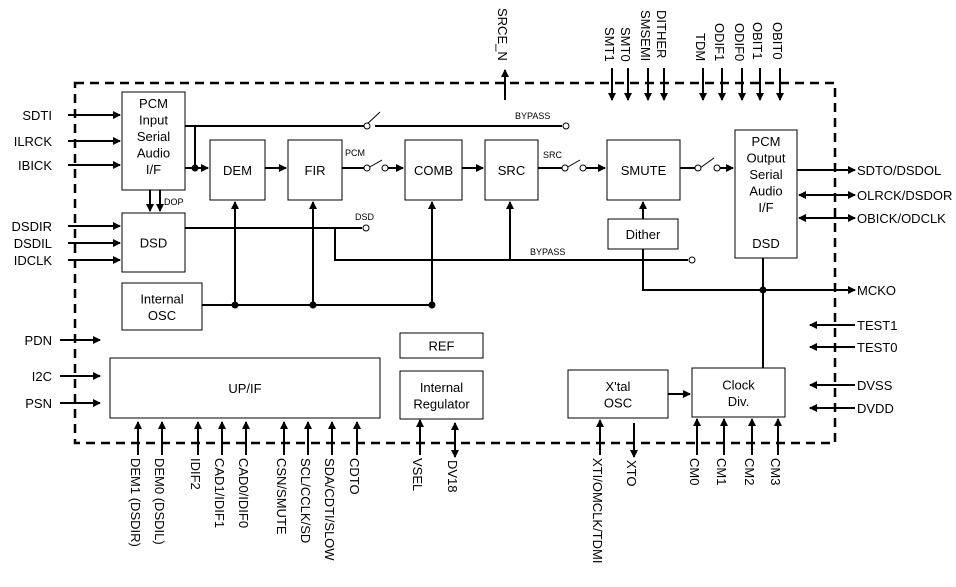 The width and height of the screenshot is (956, 587). Describe the element at coordinates (63, 403) in the screenshot. I see `pin-psn: PSN` at that location.